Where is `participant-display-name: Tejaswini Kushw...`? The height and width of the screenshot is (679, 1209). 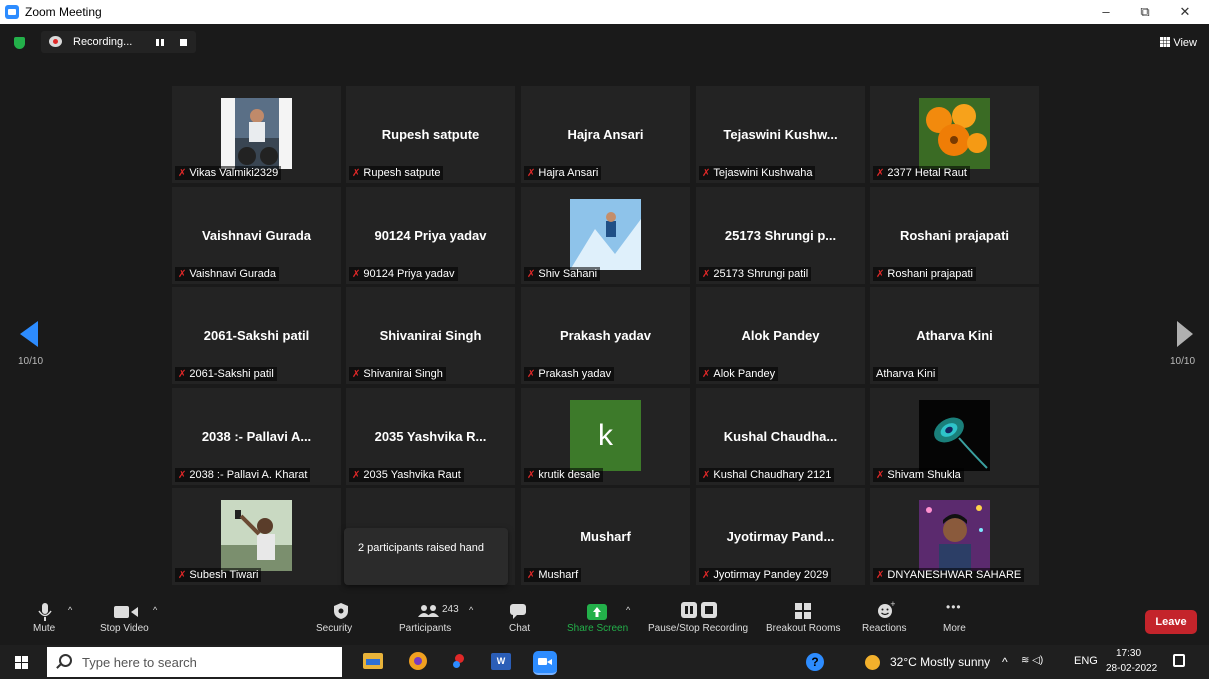
participant-display-name: Tejaswini Kushw... is located at coordinates (780, 134).